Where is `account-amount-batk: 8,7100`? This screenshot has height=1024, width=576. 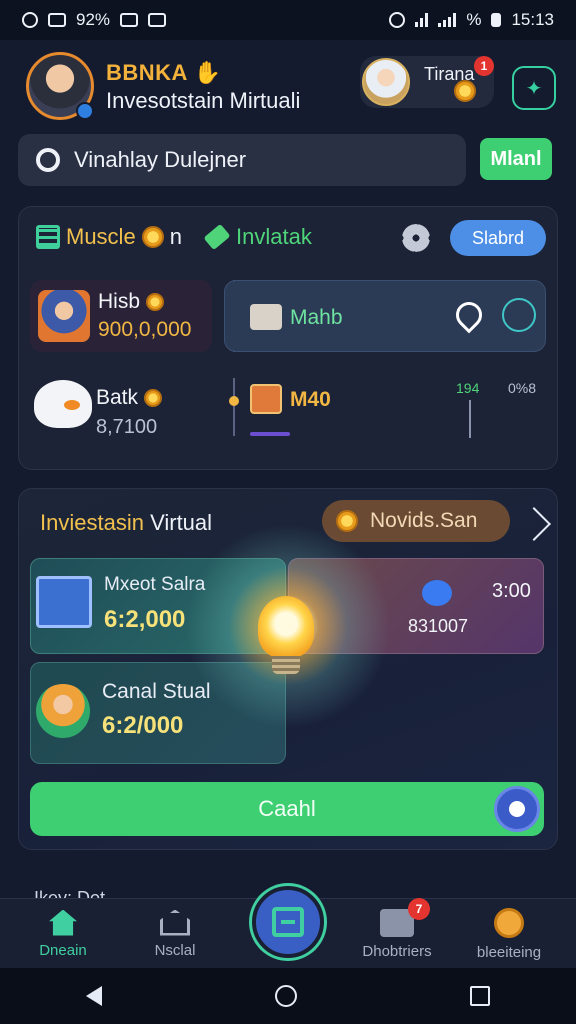 account-amount-batk: 8,7100 is located at coordinates (127, 427).